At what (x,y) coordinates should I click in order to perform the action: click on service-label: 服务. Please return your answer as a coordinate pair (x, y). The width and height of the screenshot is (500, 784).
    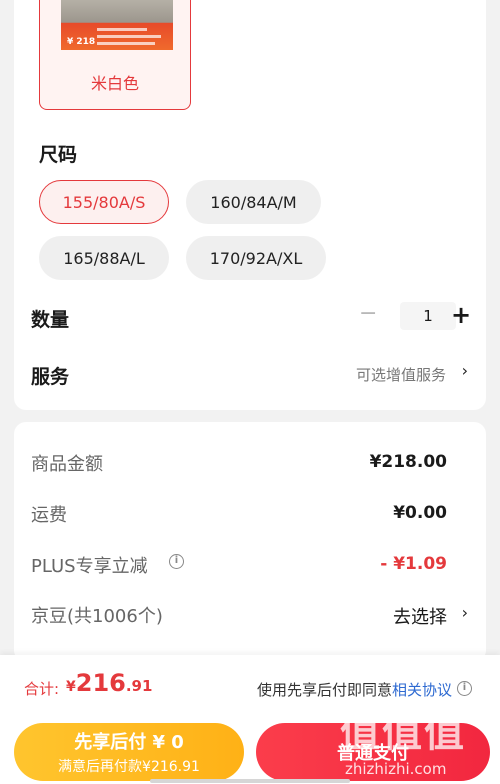
    Looking at the image, I should click on (50, 377).